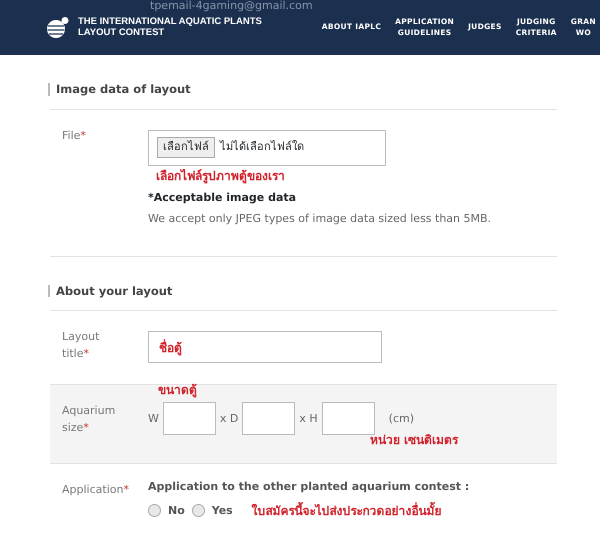 The image size is (600, 550). I want to click on title-field: ชื่อตู้, so click(265, 347).